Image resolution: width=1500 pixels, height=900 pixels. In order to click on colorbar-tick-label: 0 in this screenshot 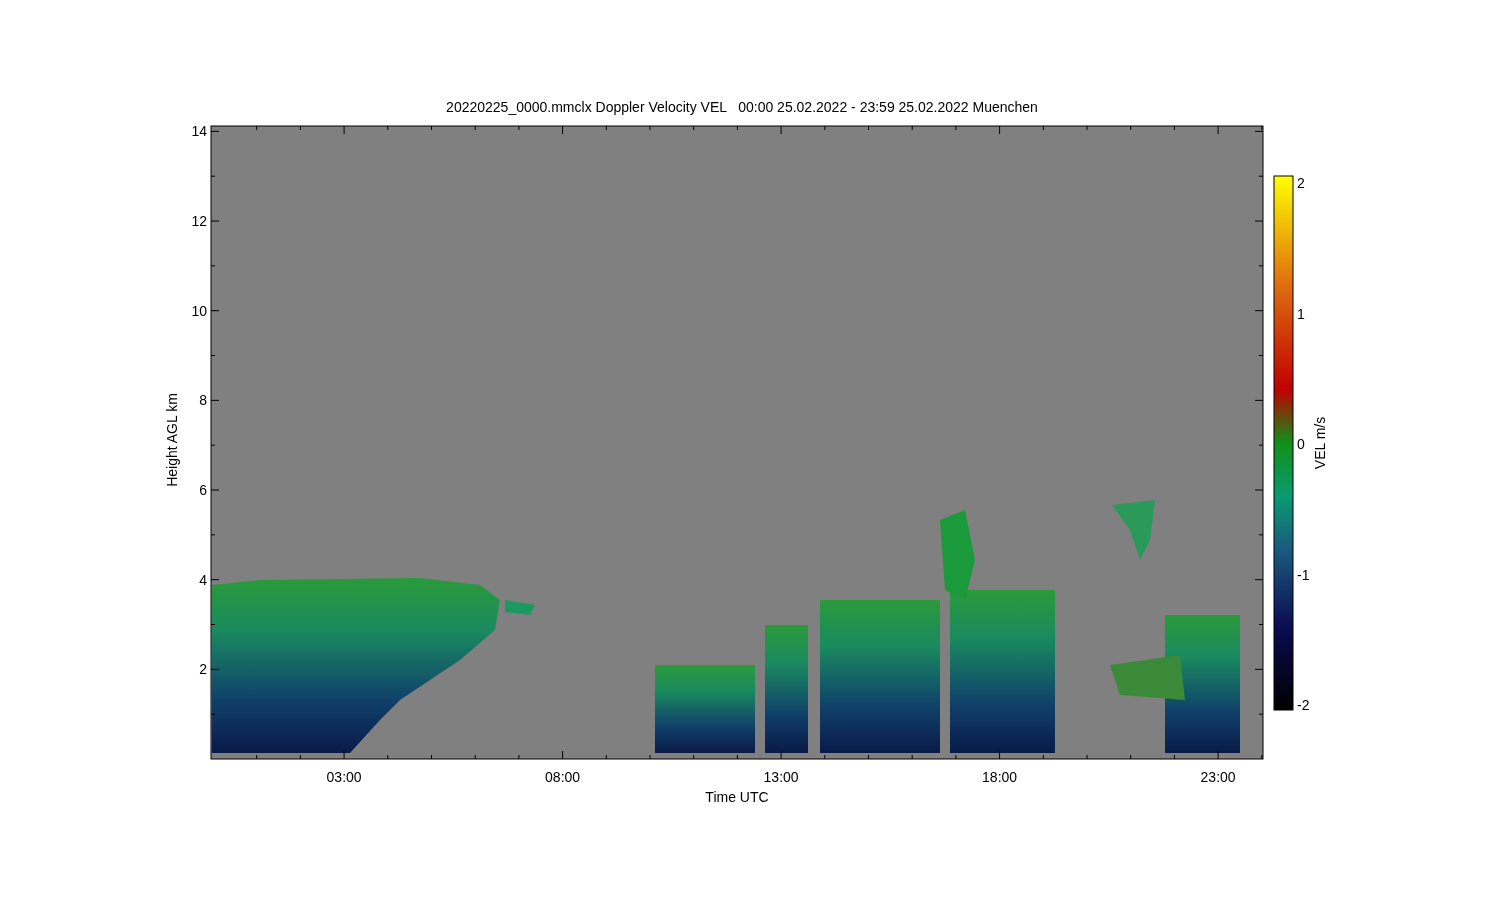, I will do `click(1301, 444)`.